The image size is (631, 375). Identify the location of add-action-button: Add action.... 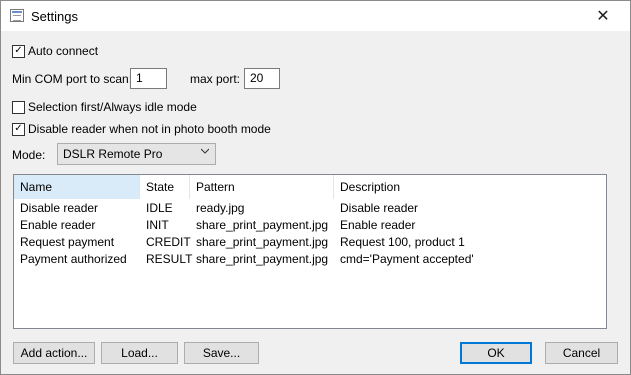
(54, 353).